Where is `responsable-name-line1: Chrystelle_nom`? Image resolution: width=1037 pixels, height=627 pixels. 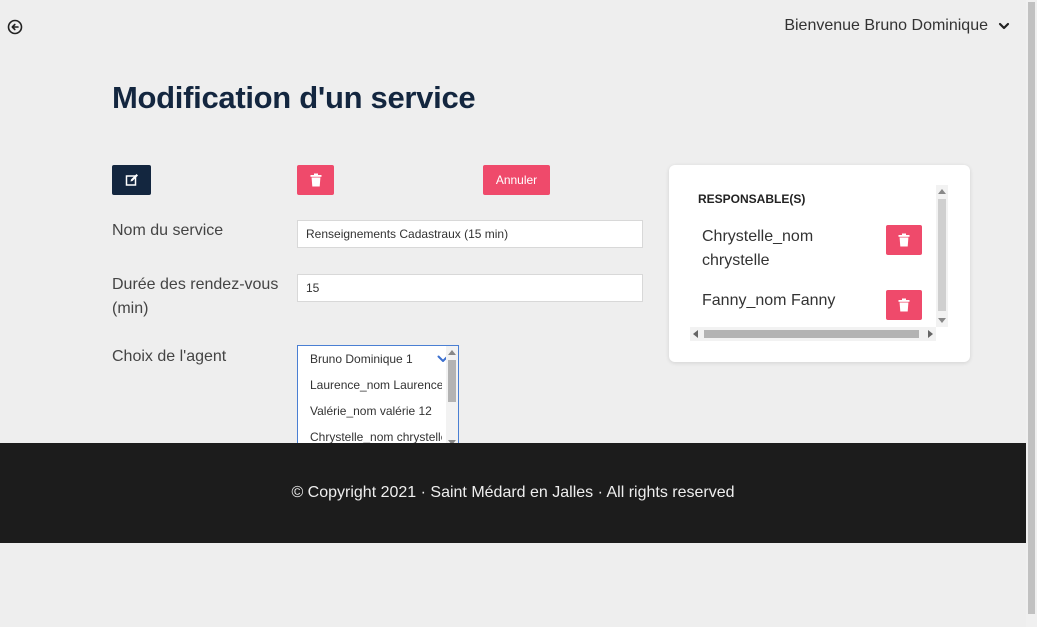
responsable-name-line1: Chrystelle_nom is located at coordinates (758, 236).